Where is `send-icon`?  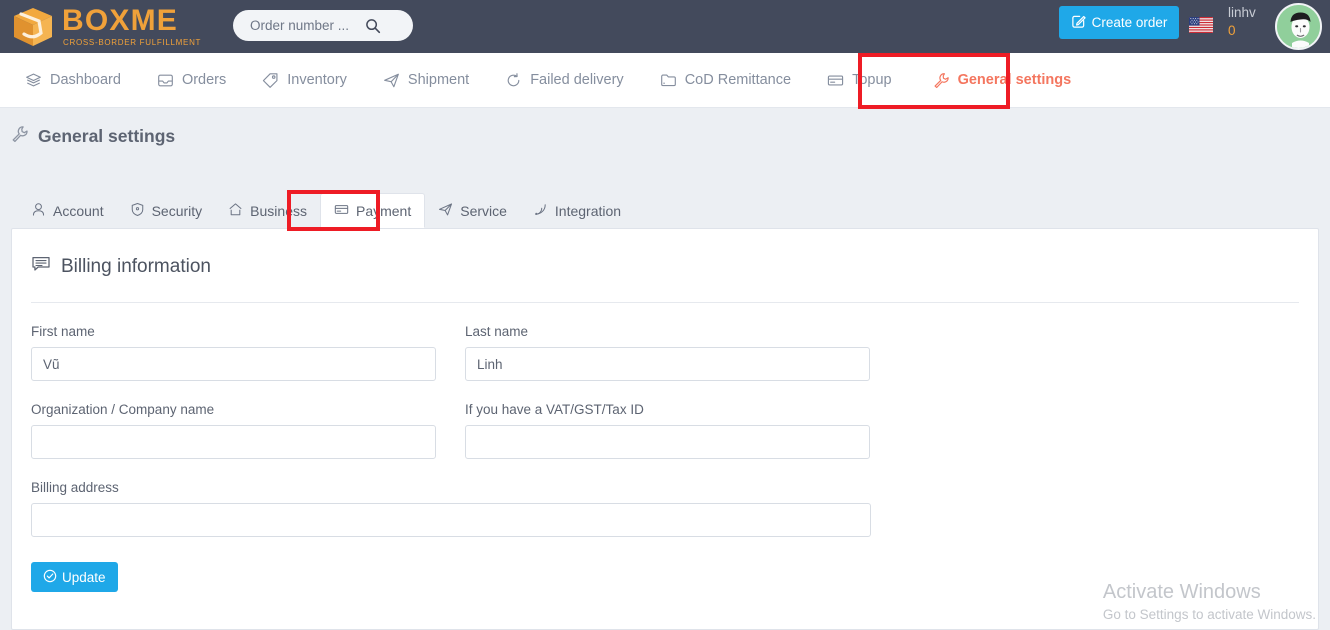 send-icon is located at coordinates (445, 211).